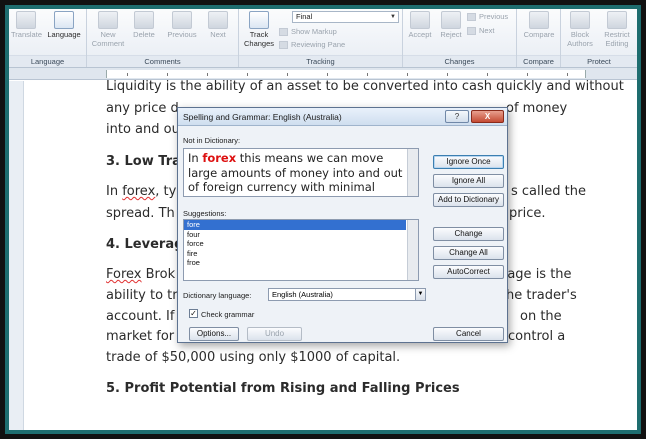  What do you see at coordinates (347, 294) in the screenshot?
I see `dictionary-language-select: English (Australia) ▼` at bounding box center [347, 294].